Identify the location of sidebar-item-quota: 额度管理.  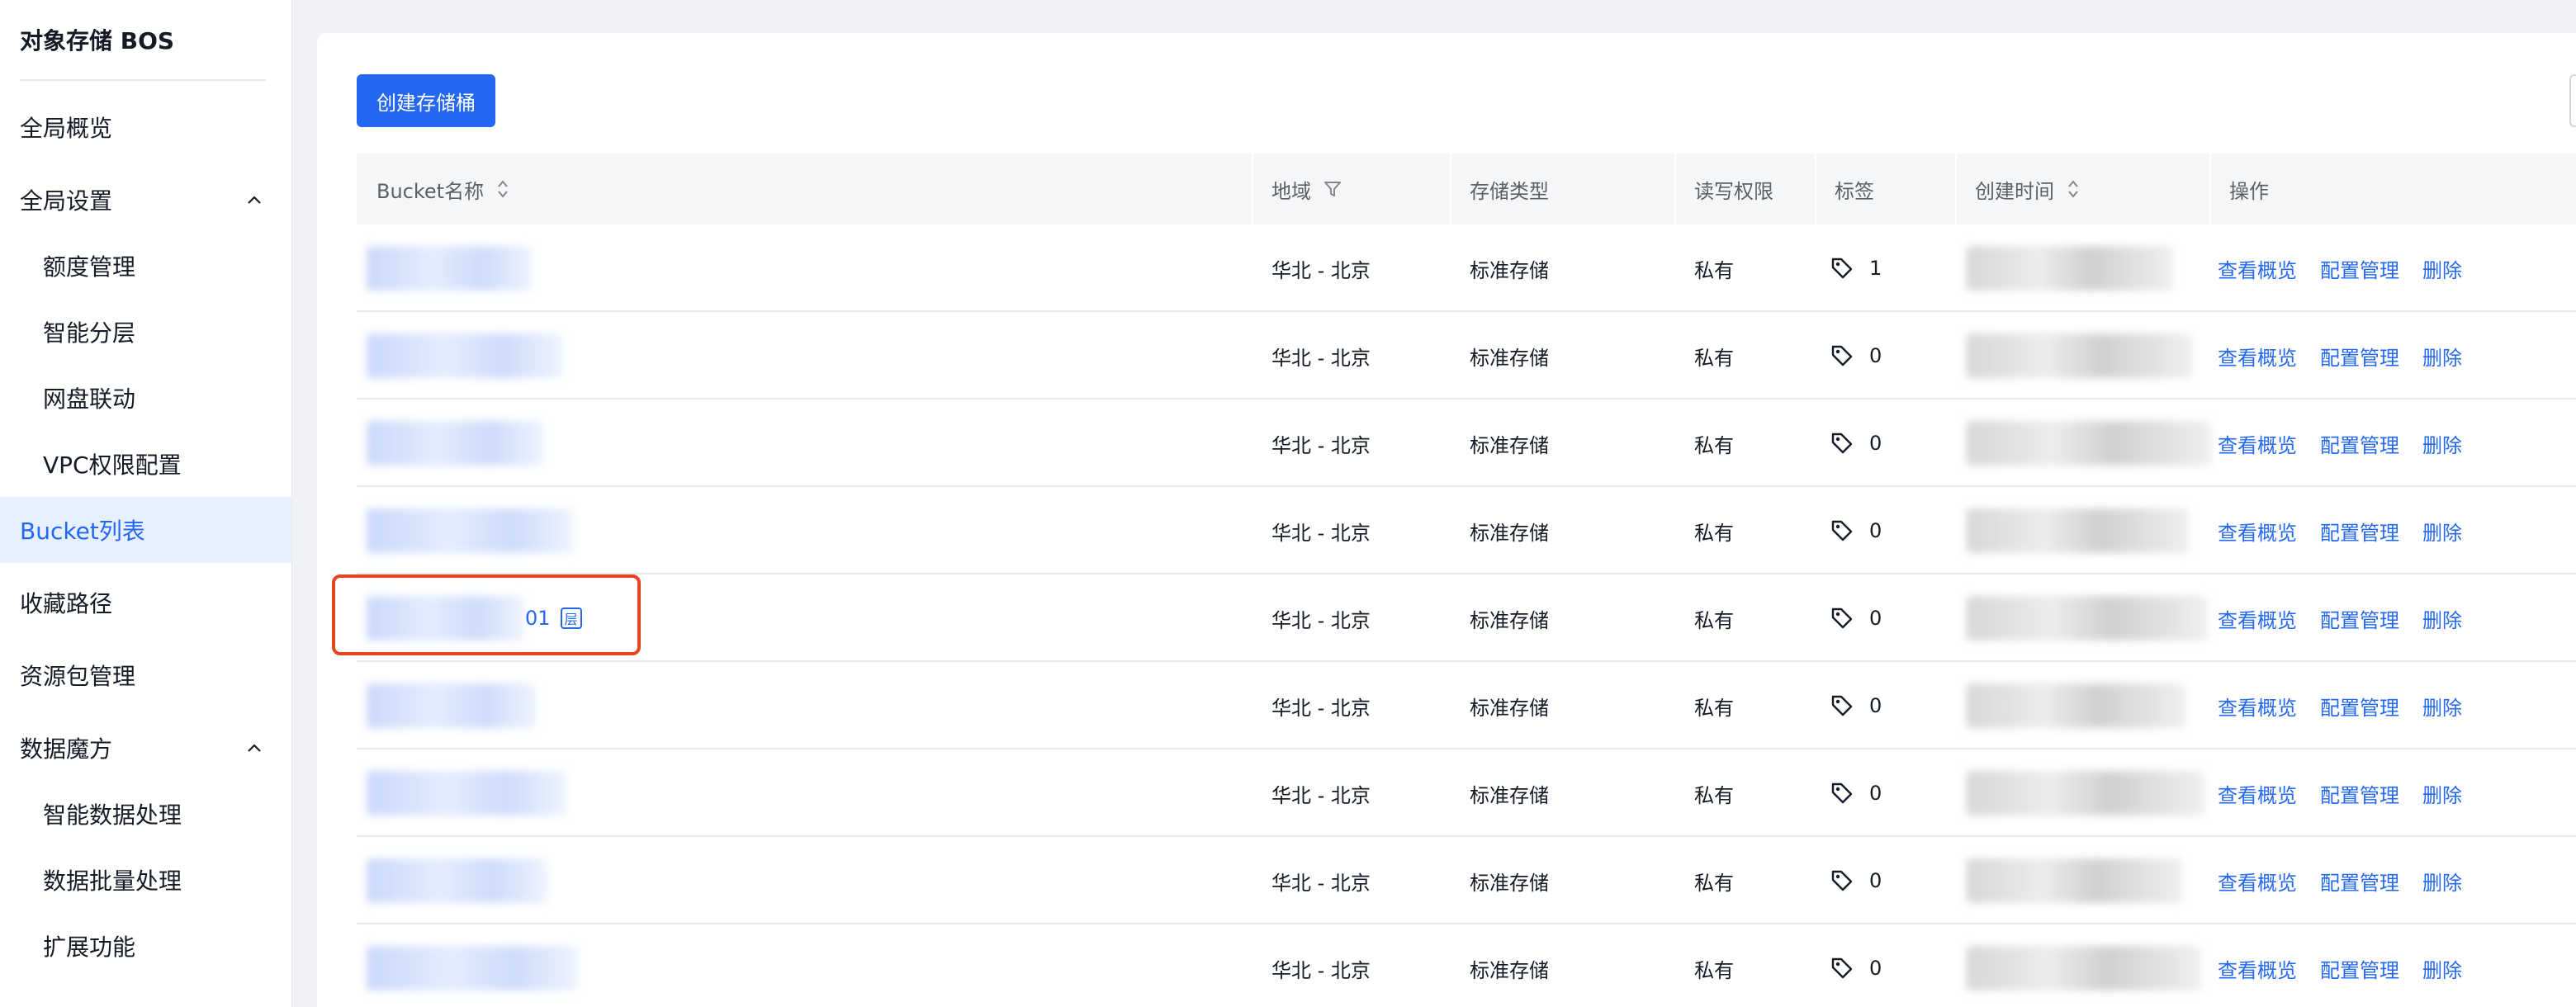
(145, 266).